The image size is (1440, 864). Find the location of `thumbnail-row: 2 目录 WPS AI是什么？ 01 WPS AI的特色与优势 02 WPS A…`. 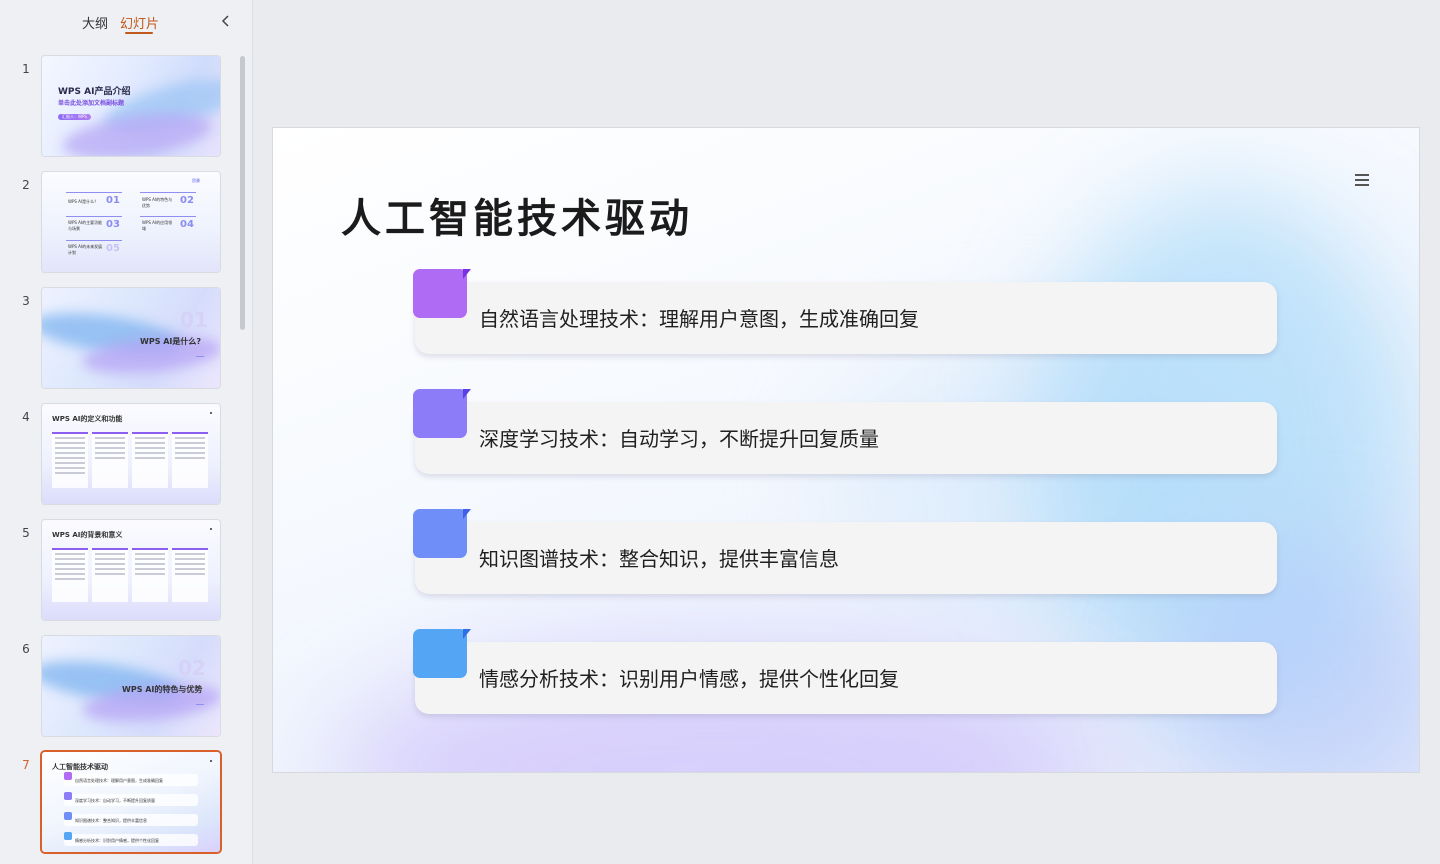

thumbnail-row: 2 目录 WPS AI是什么？ 01 WPS AI的特色与优势 02 WPS A… is located at coordinates (120, 223).